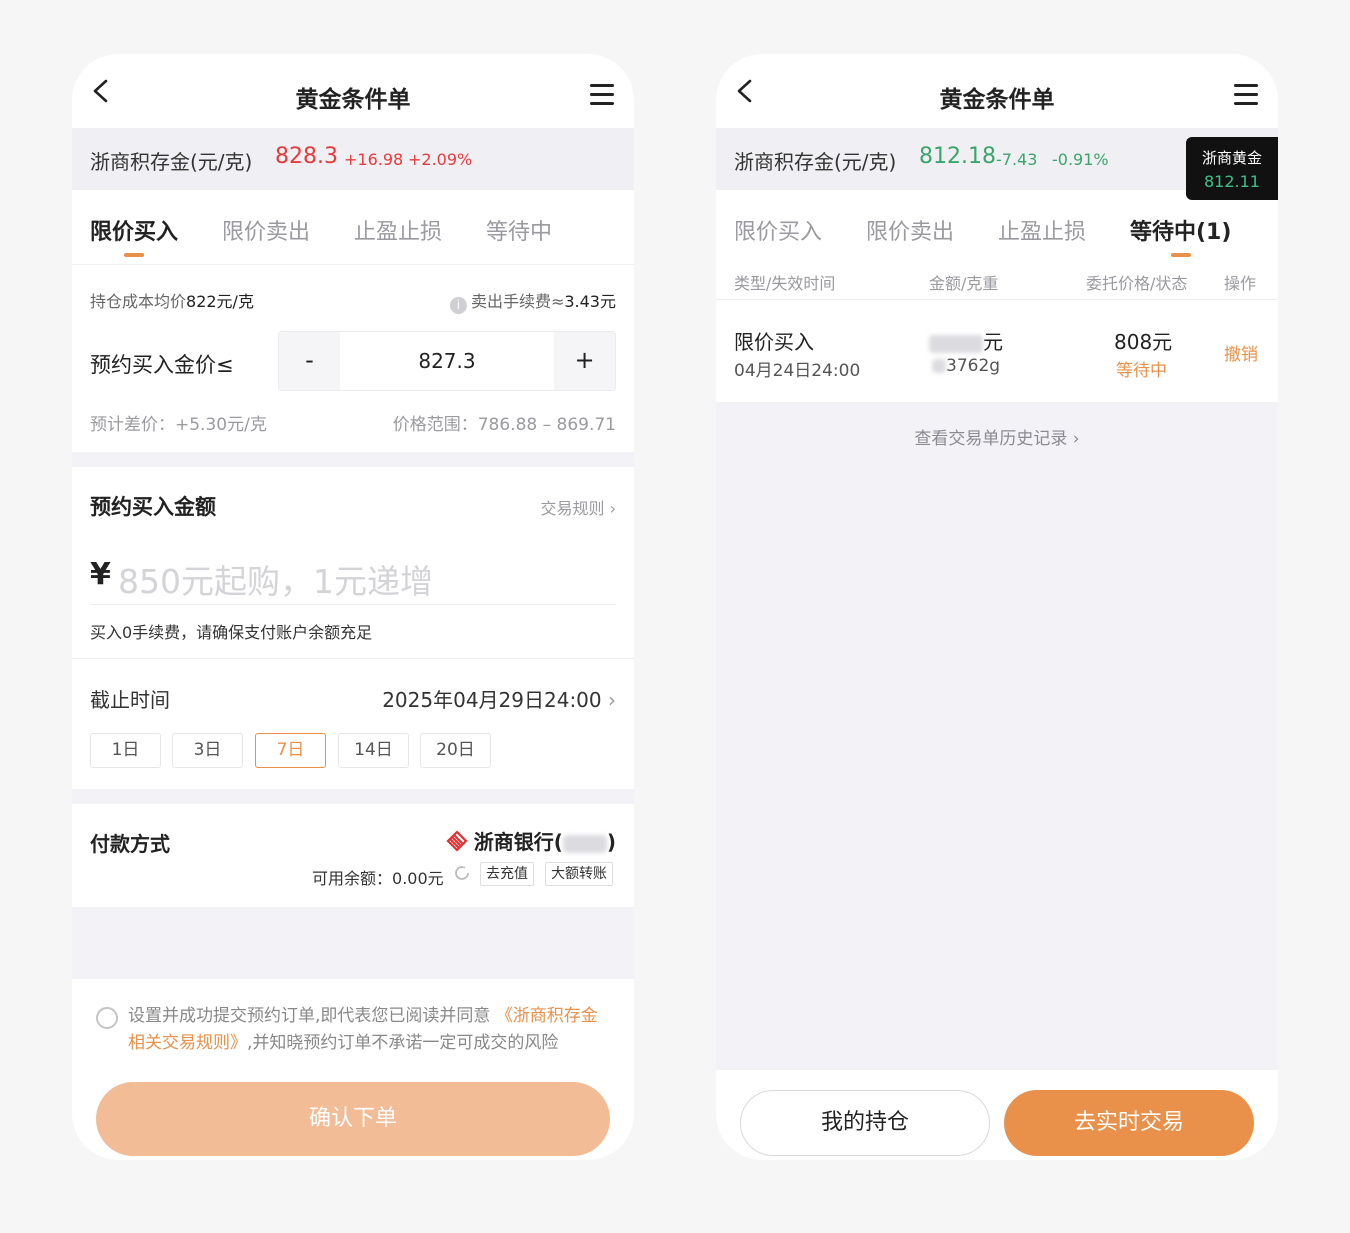 The image size is (1350, 1233). I want to click on decrease-button: -, so click(309, 361).